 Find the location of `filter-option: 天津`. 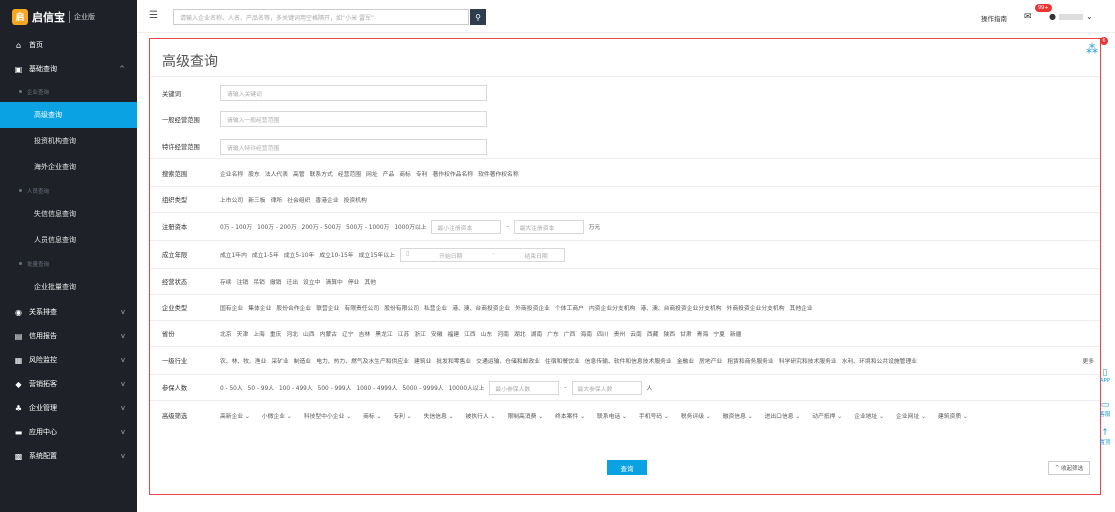

filter-option: 天津 is located at coordinates (243, 333).